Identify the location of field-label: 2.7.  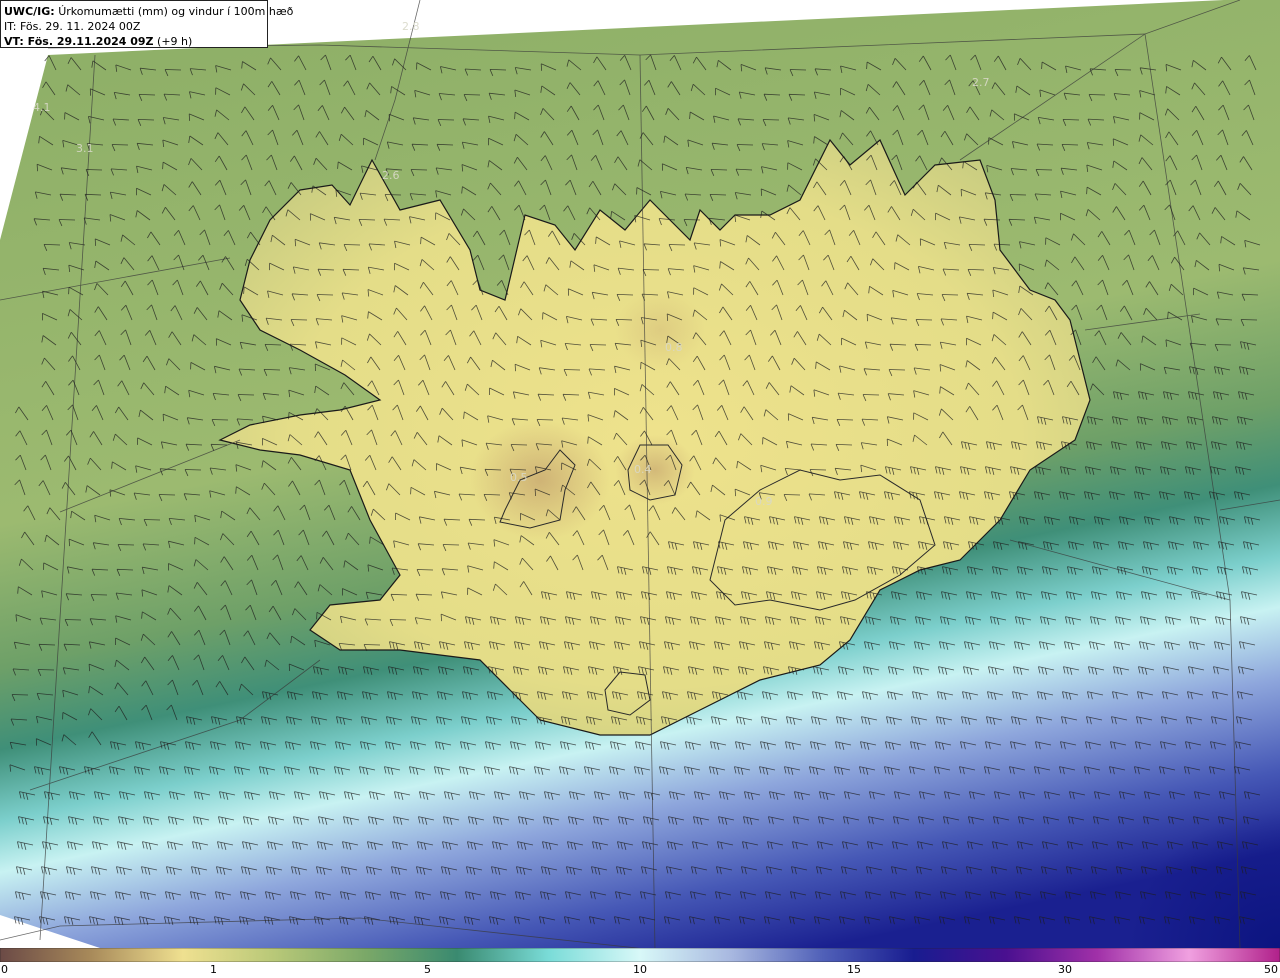
(981, 82).